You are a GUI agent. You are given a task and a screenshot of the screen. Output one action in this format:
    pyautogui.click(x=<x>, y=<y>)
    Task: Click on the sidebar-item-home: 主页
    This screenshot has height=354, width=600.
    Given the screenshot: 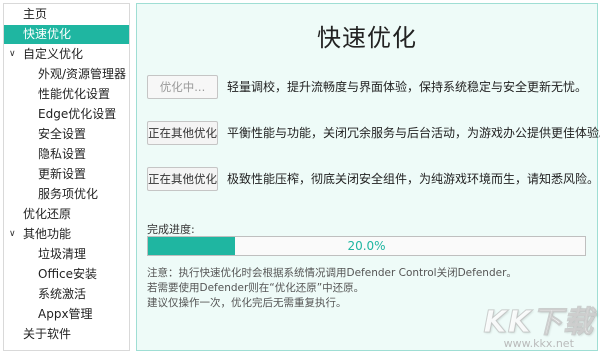 What is the action you would take?
    pyautogui.click(x=66, y=14)
    